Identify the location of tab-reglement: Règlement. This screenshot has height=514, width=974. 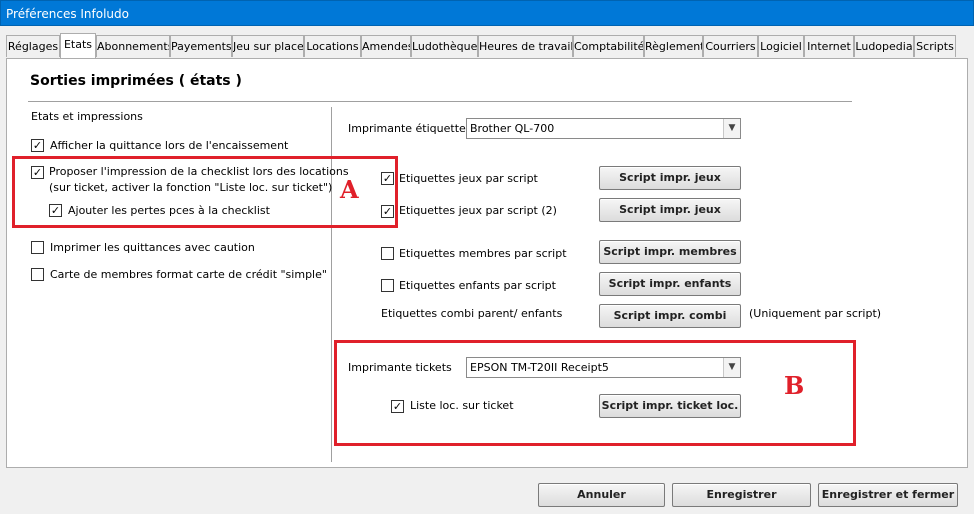
(673, 46).